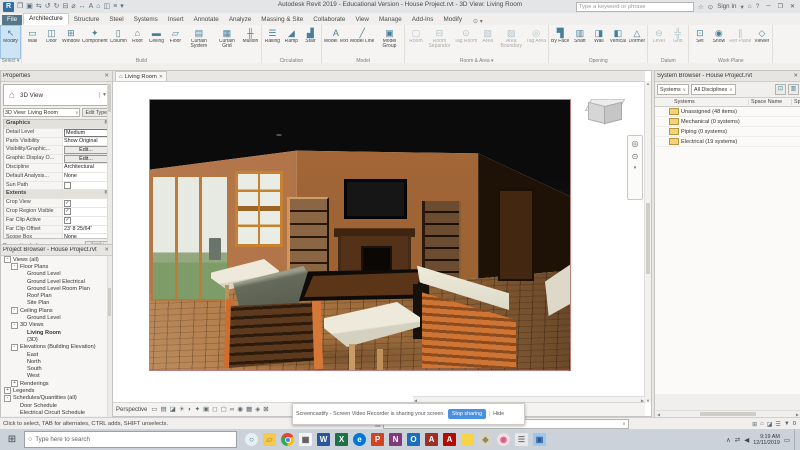 The height and width of the screenshot is (450, 800). I want to click on component-button: ✦ Component, so click(95, 42).